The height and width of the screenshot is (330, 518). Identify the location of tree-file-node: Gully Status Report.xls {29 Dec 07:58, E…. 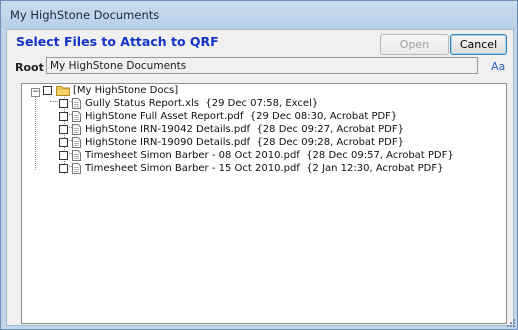
(188, 103).